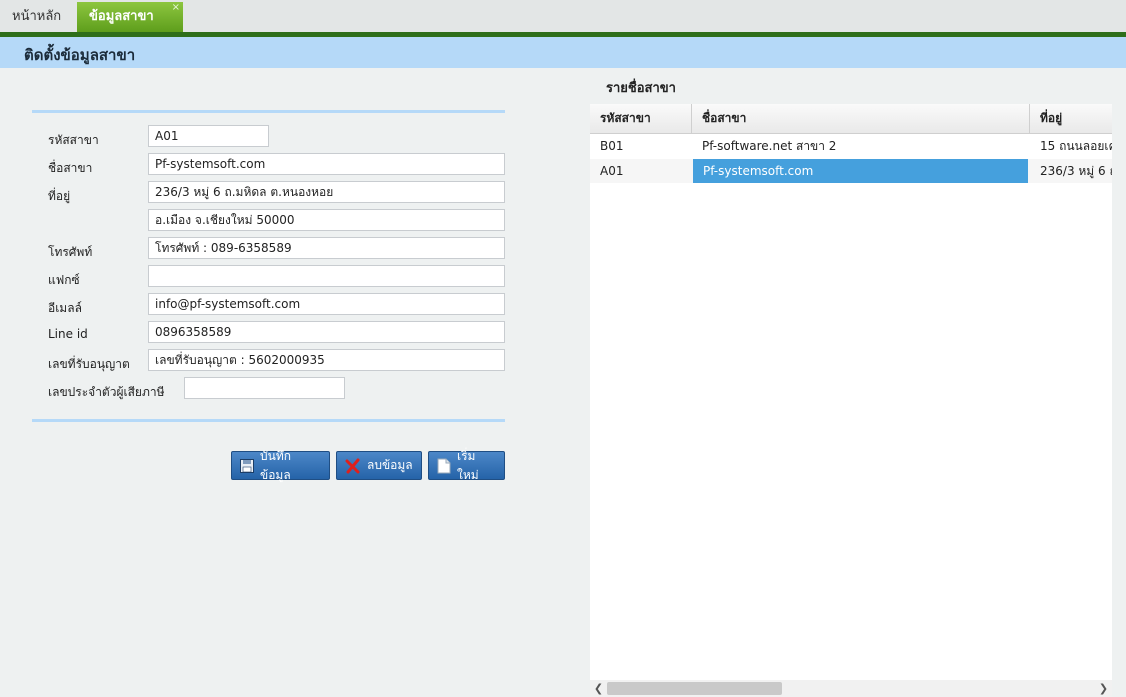 Image resolution: width=1126 pixels, height=697 pixels. What do you see at coordinates (121, 16) in the screenshot?
I see `tab-branch-info-label: ข้อมูลสาขา` at bounding box center [121, 16].